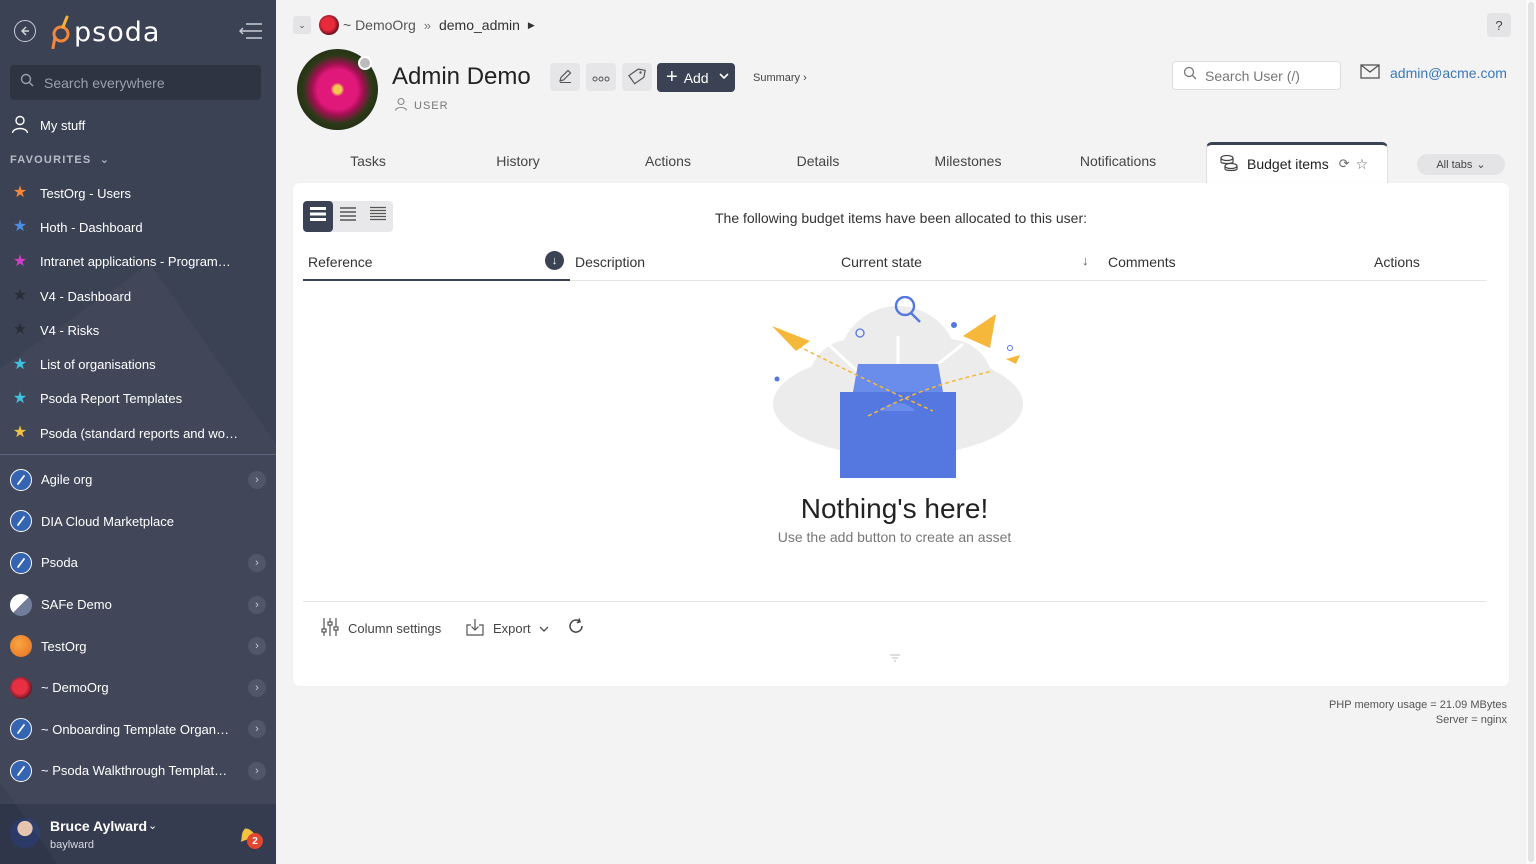 The height and width of the screenshot is (864, 1536). I want to click on breadcrumb-org-link: ~ DemoOrg, so click(379, 25).